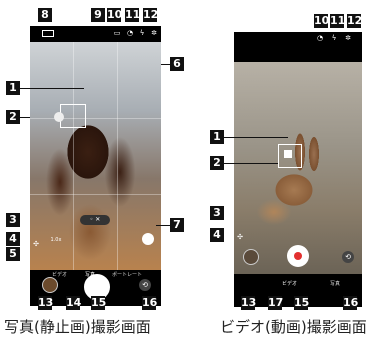 Image resolution: width=384 pixels, height=337 pixels. I want to click on settings-icon, so click(48, 33).